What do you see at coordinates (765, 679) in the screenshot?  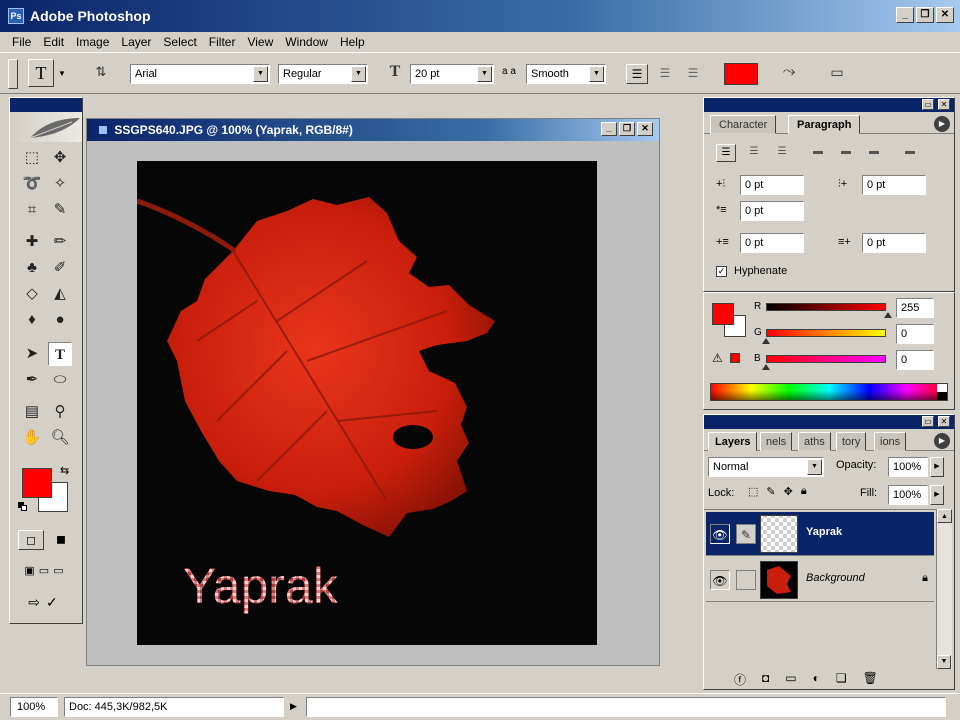 I see `add-mask-icon: ◘` at bounding box center [765, 679].